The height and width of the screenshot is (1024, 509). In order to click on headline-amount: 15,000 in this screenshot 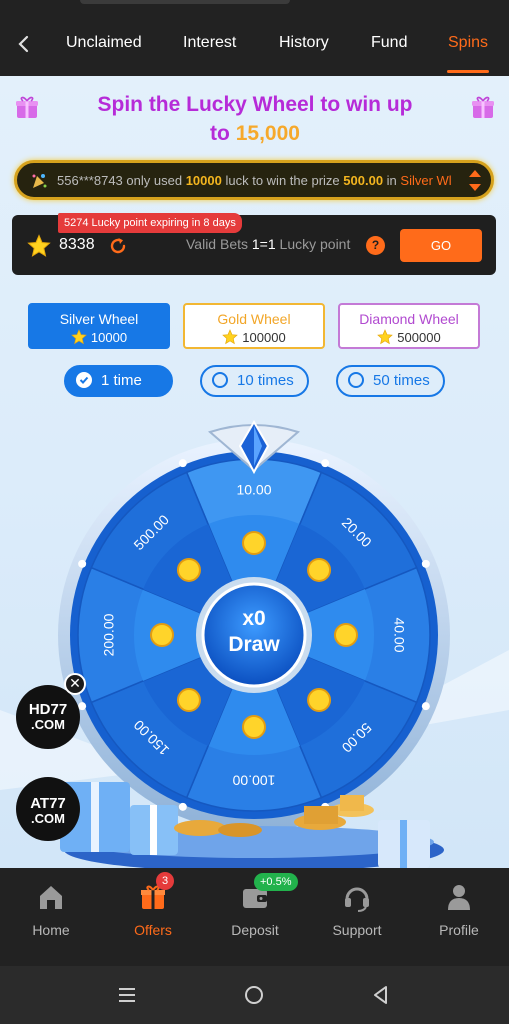, I will do `click(267, 133)`.